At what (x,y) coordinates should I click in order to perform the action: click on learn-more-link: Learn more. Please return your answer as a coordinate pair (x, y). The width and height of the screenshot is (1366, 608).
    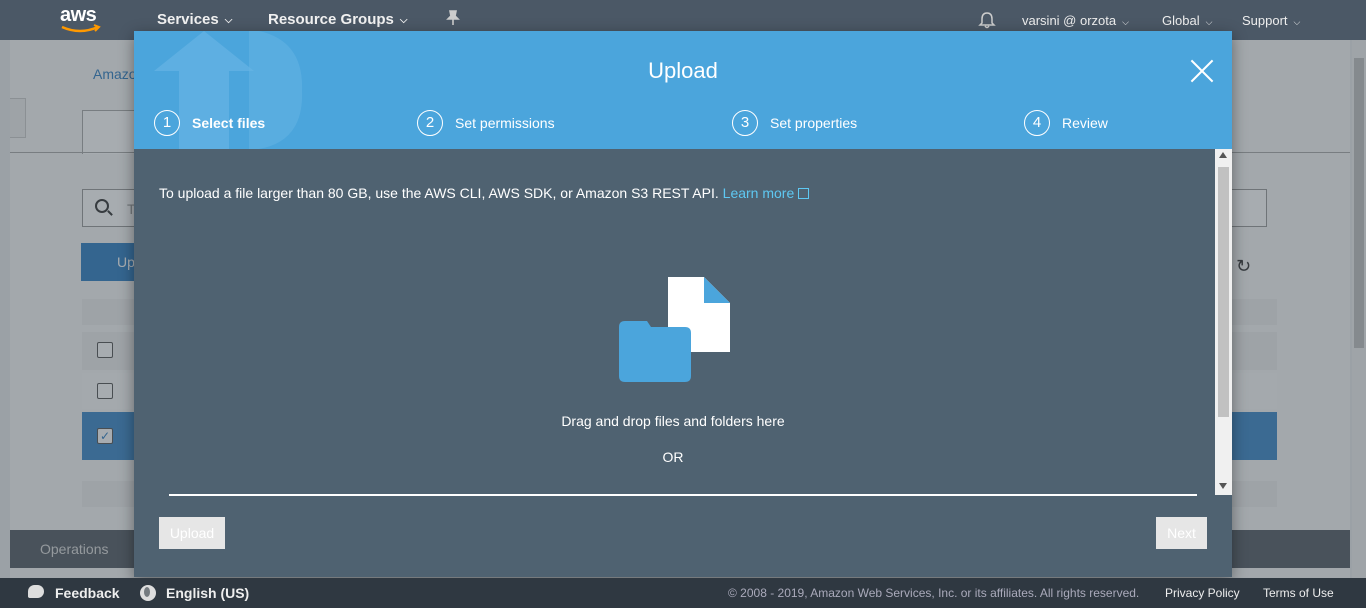
    Looking at the image, I should click on (766, 193).